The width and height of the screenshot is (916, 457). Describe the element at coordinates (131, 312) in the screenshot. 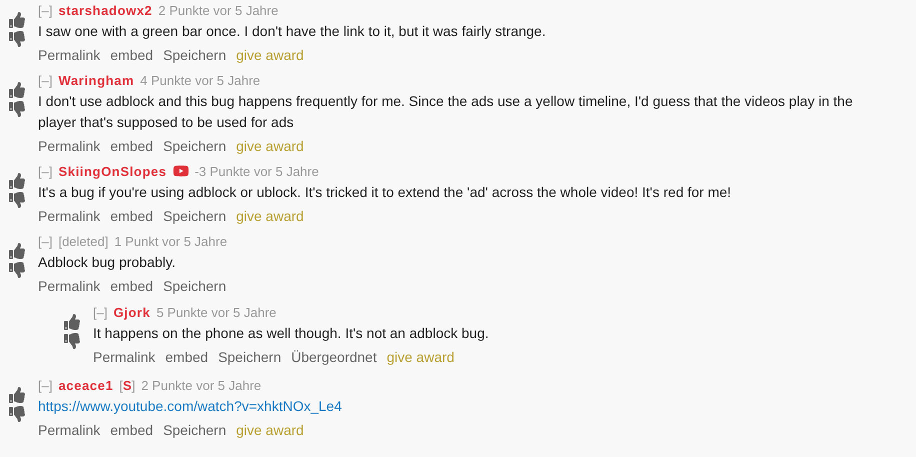

I see `comment-author: Gjork` at that location.